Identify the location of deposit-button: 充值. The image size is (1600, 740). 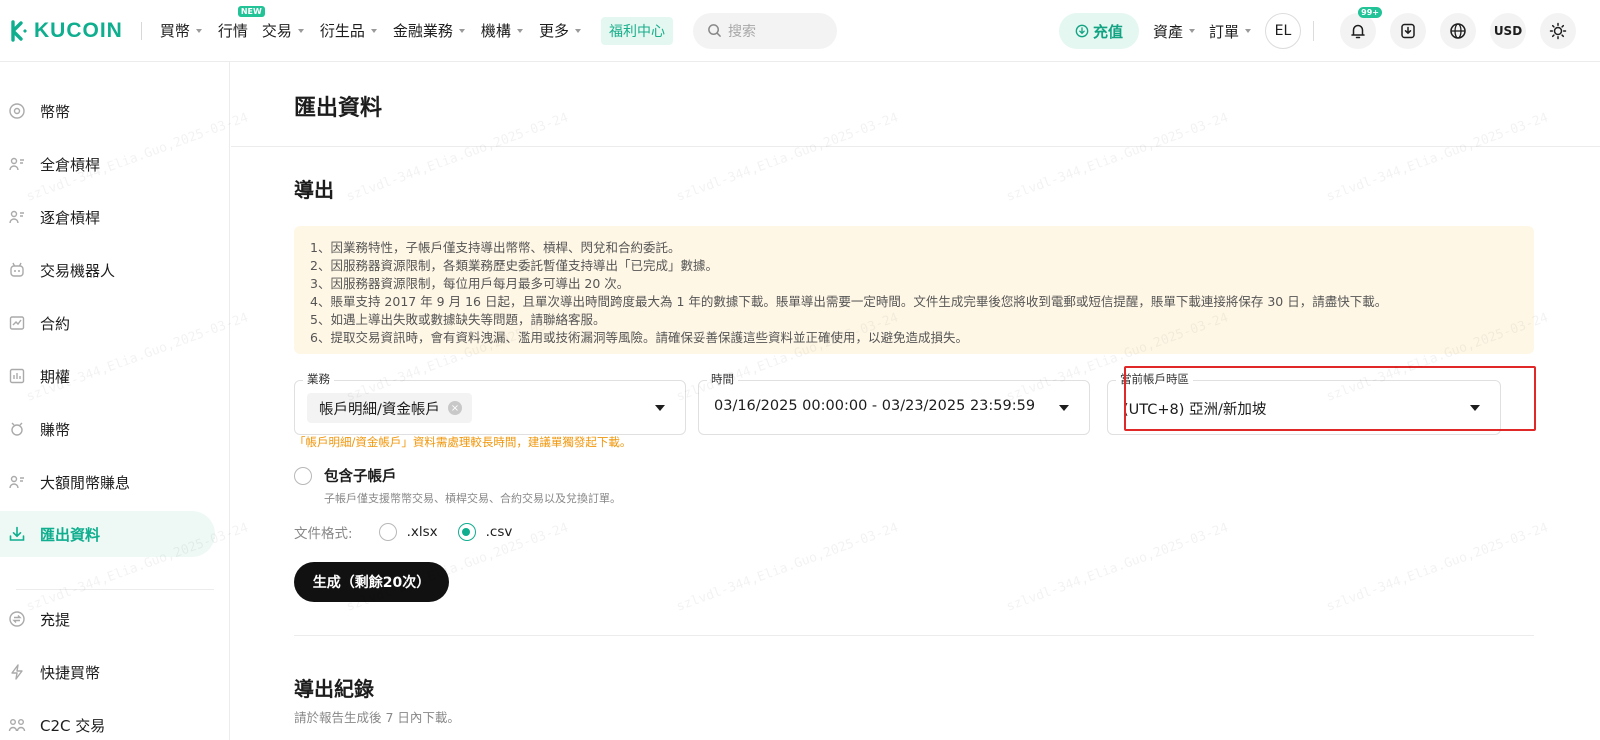
(1098, 31).